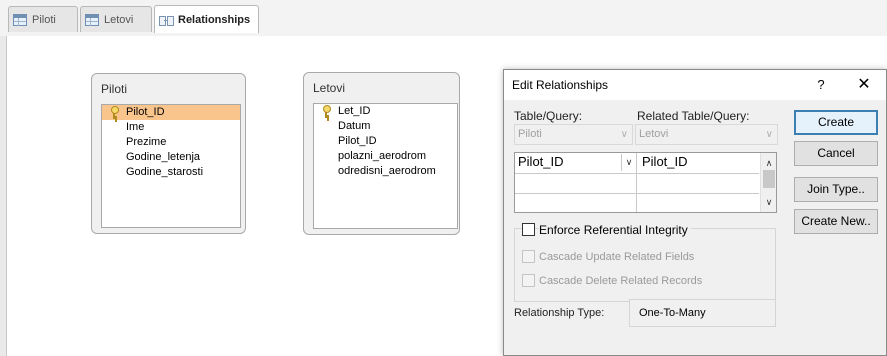 This screenshot has height=356, width=887. What do you see at coordinates (385, 111) in the screenshot?
I see `field-item: Let_ID` at bounding box center [385, 111].